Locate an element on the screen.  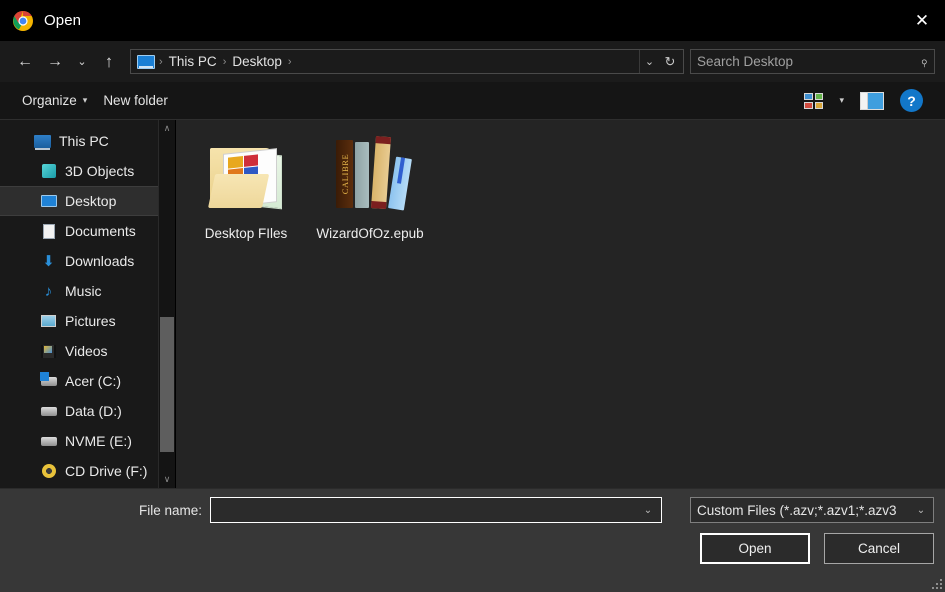
breadcrumb-item-this-pc: This PC is located at coordinates (193, 61).